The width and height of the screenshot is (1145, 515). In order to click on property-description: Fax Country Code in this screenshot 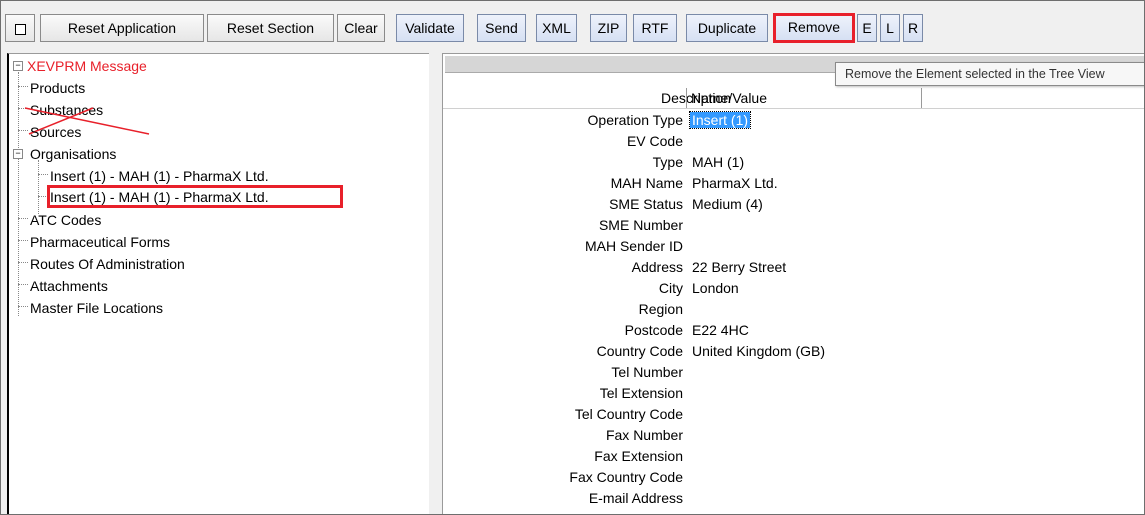, I will do `click(626, 477)`.